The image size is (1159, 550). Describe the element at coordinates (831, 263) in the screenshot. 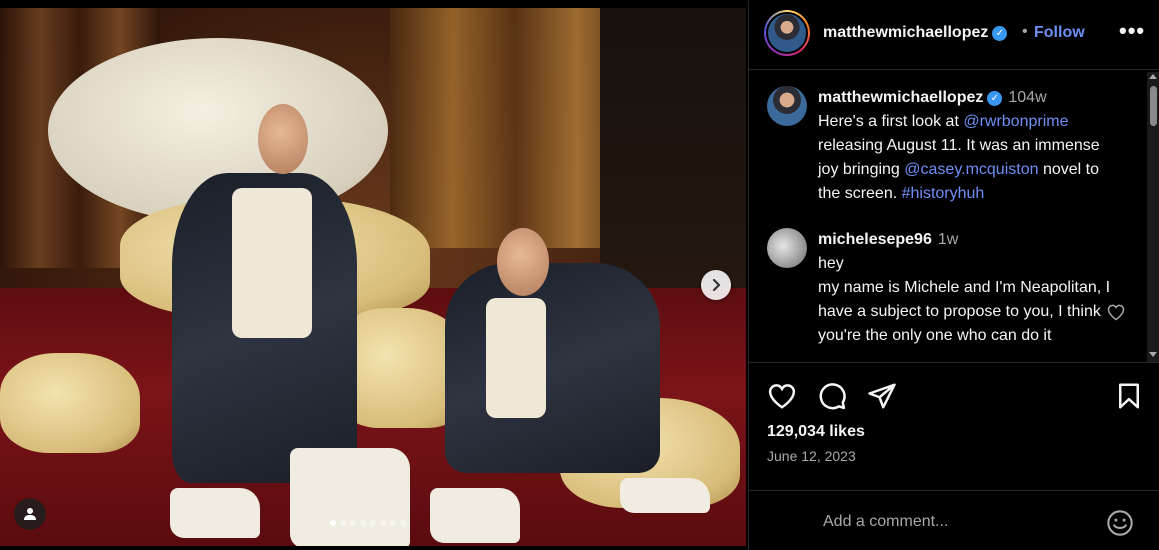

I see `comment-line: hey` at that location.